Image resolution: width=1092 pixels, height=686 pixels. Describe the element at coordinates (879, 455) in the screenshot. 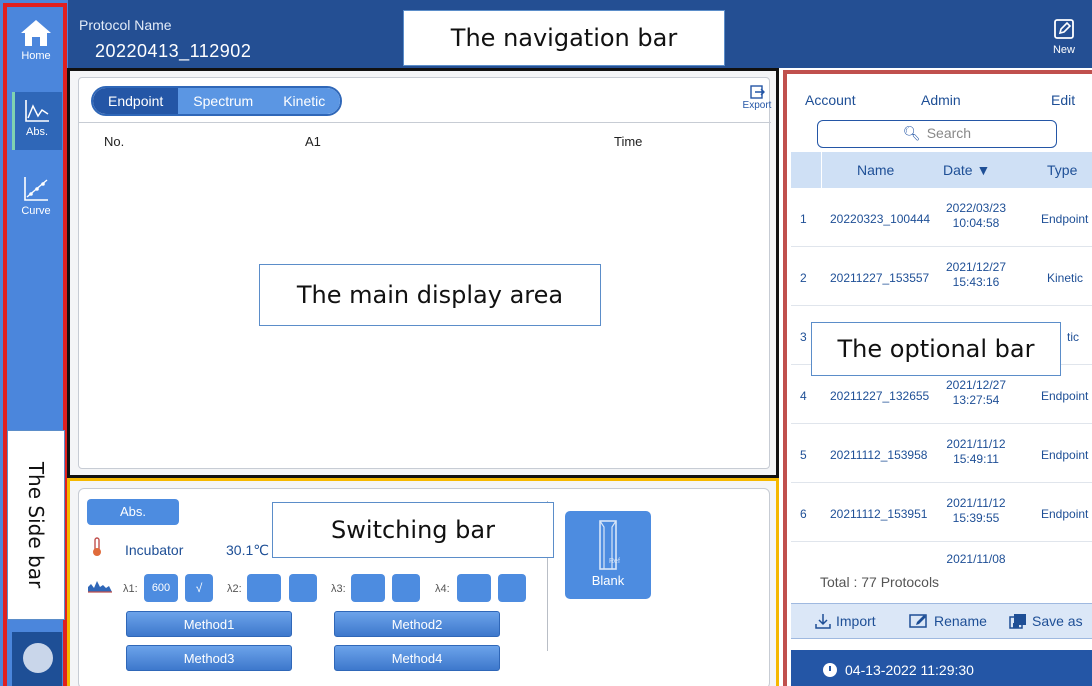

I see `row-name: 20211112_153958` at that location.